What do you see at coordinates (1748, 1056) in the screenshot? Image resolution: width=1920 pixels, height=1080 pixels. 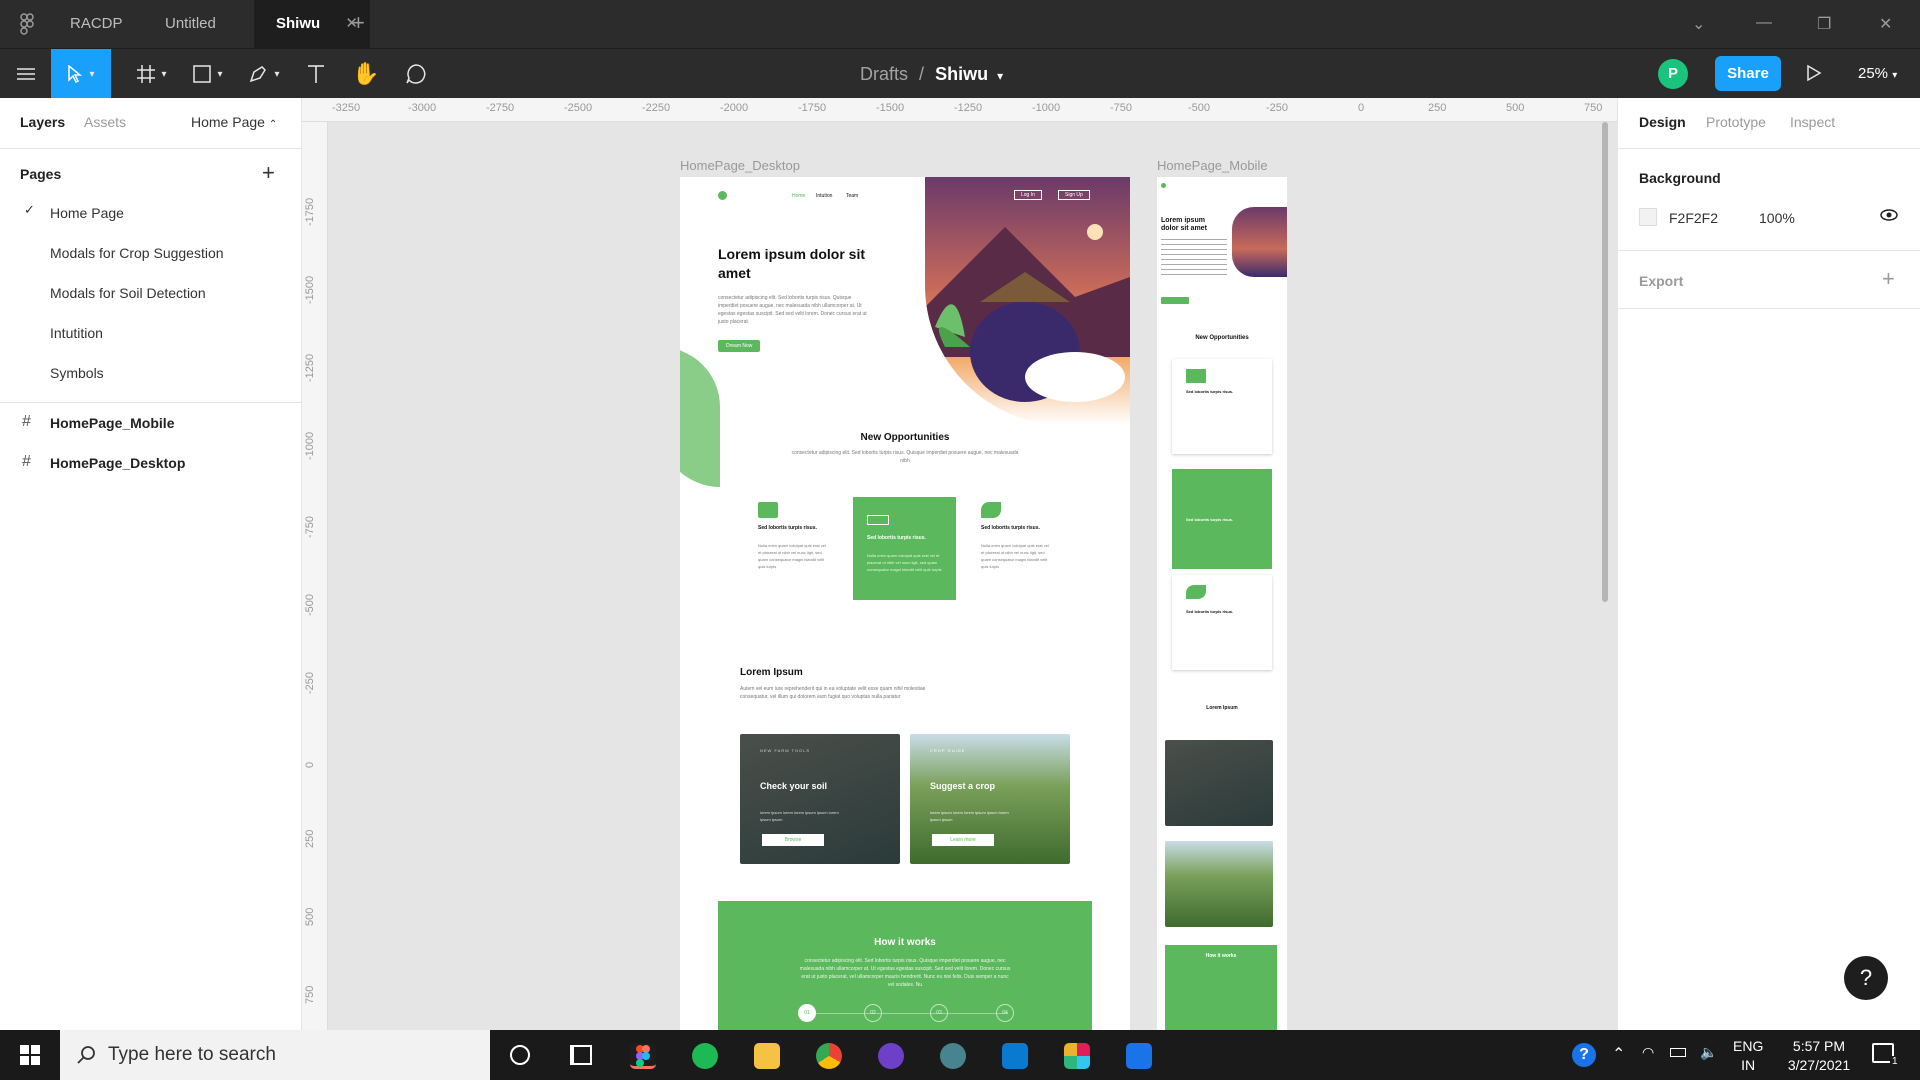 I see `language-indicator: ENG IN` at bounding box center [1748, 1056].